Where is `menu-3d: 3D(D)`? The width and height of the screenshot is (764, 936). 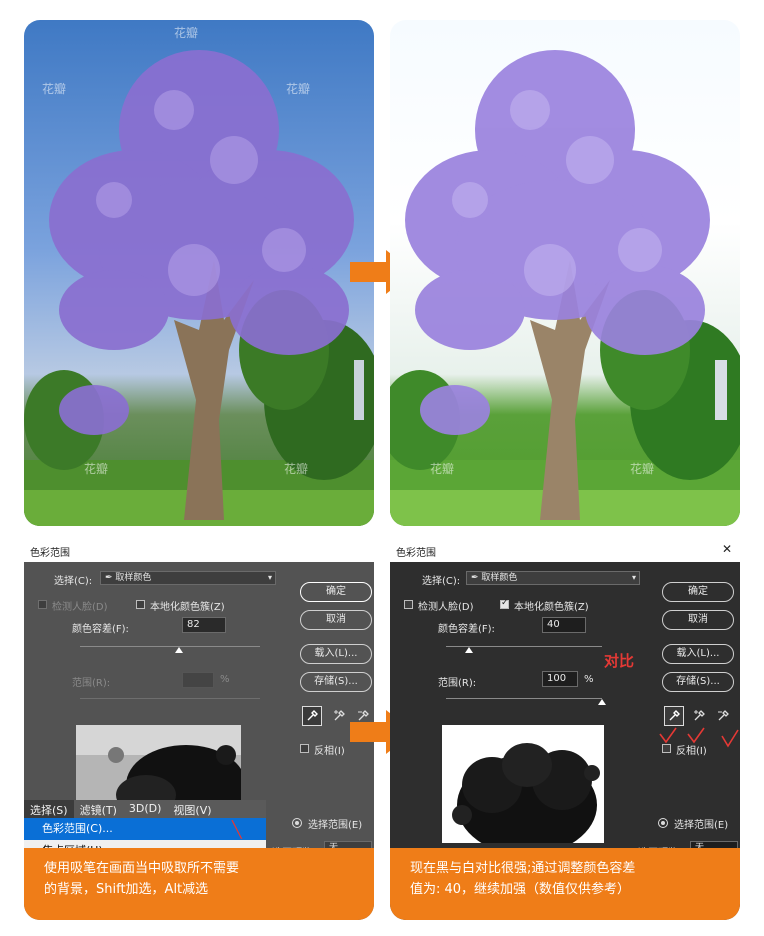 menu-3d: 3D(D) is located at coordinates (145, 809).